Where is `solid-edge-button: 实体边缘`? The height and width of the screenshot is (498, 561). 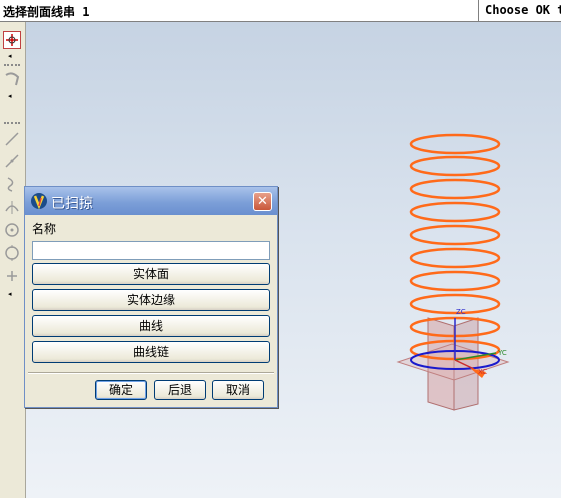 solid-edge-button: 实体边缘 is located at coordinates (151, 300).